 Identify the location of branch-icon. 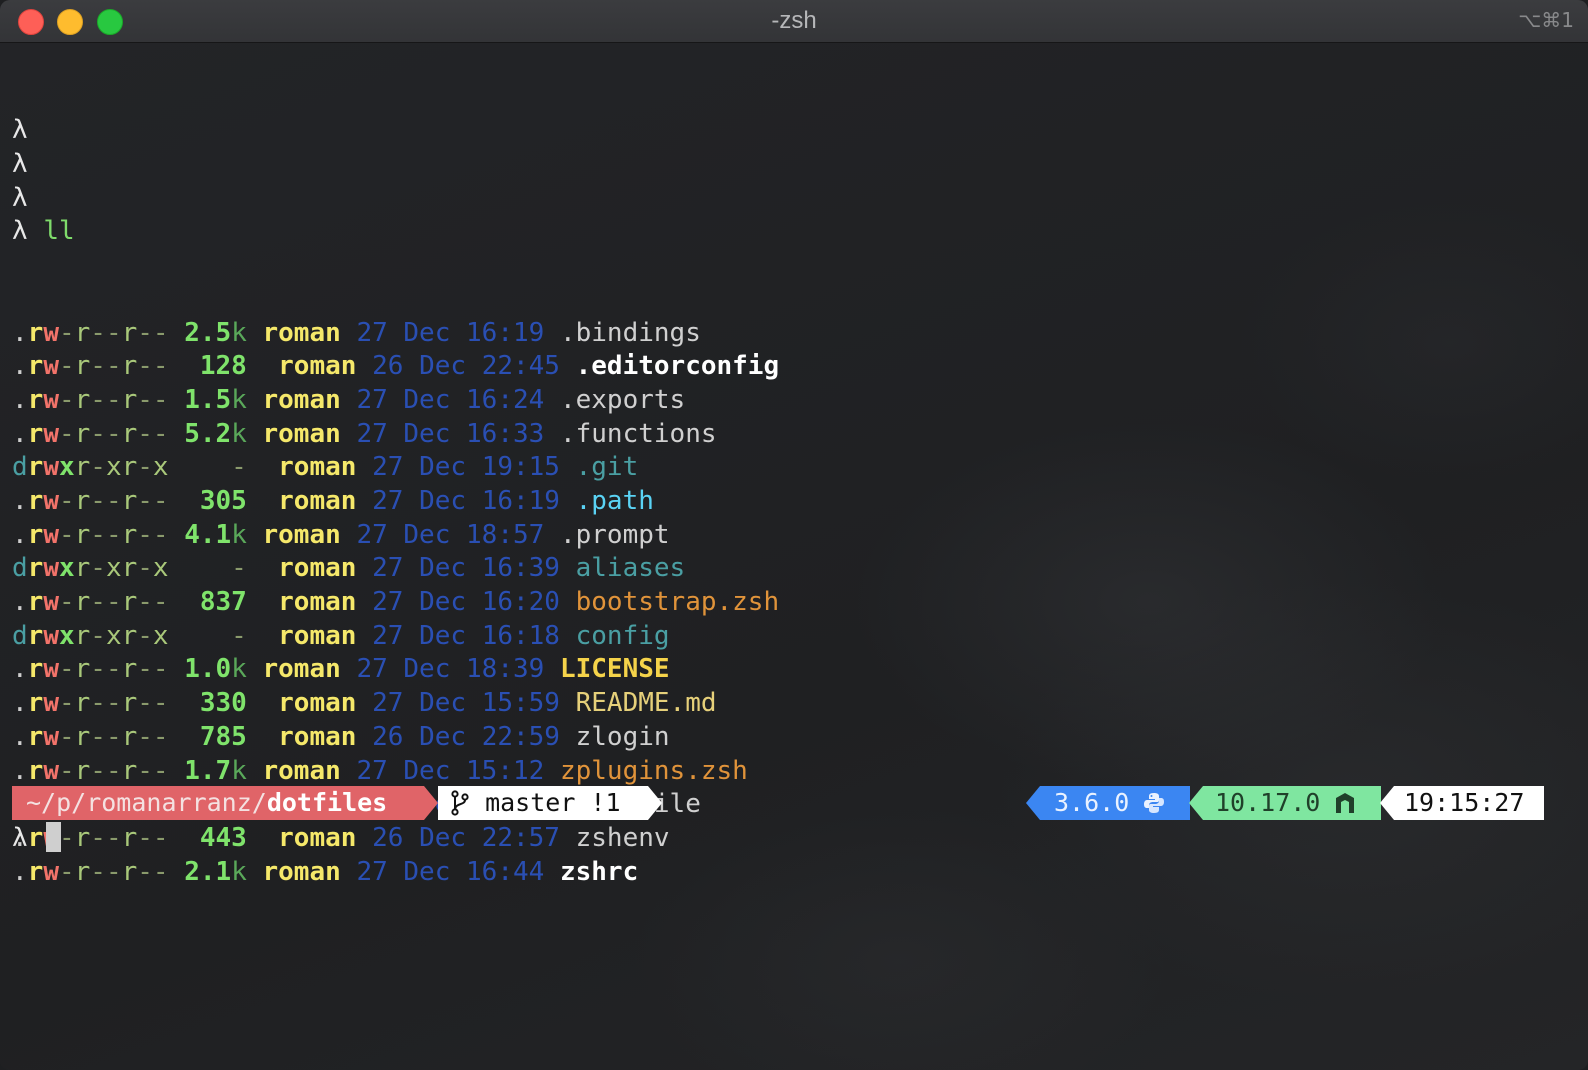
(460, 803).